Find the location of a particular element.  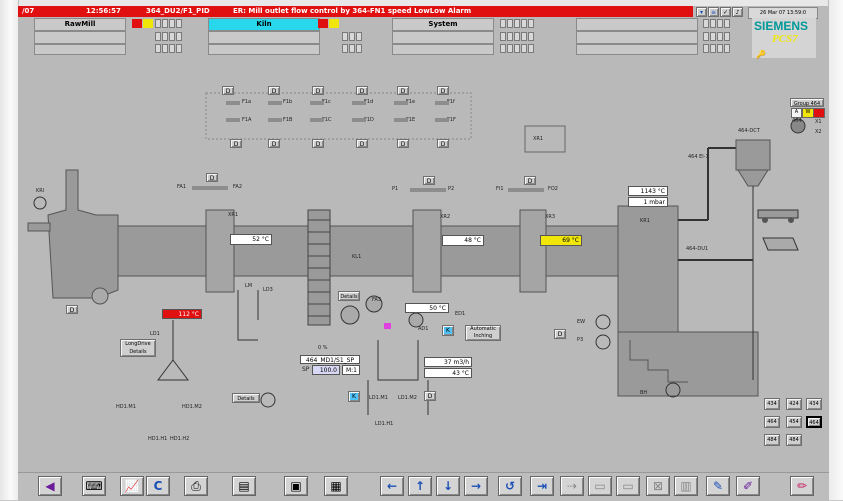

alarm-check-button: ✓ is located at coordinates (725, 12).